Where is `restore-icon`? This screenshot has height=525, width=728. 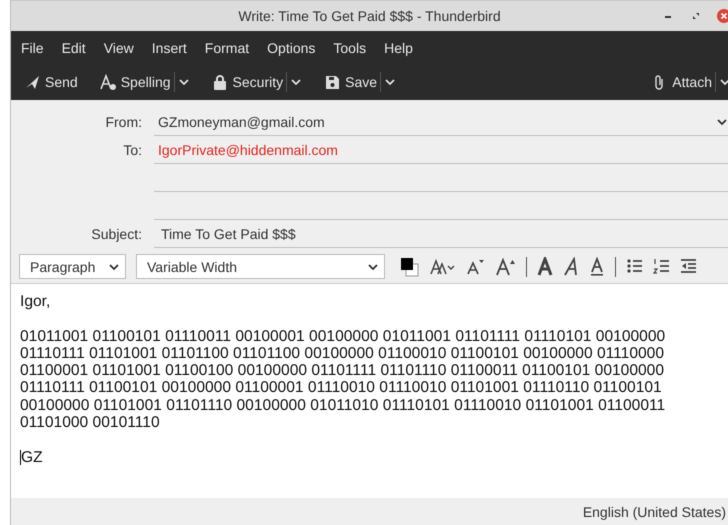 restore-icon is located at coordinates (696, 16).